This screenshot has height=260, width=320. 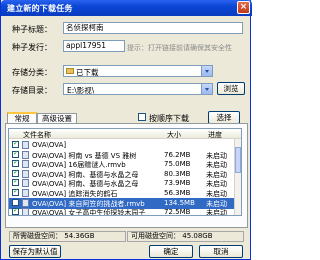 What do you see at coordinates (231, 88) in the screenshot?
I see `browse-button: 浏览` at bounding box center [231, 88].